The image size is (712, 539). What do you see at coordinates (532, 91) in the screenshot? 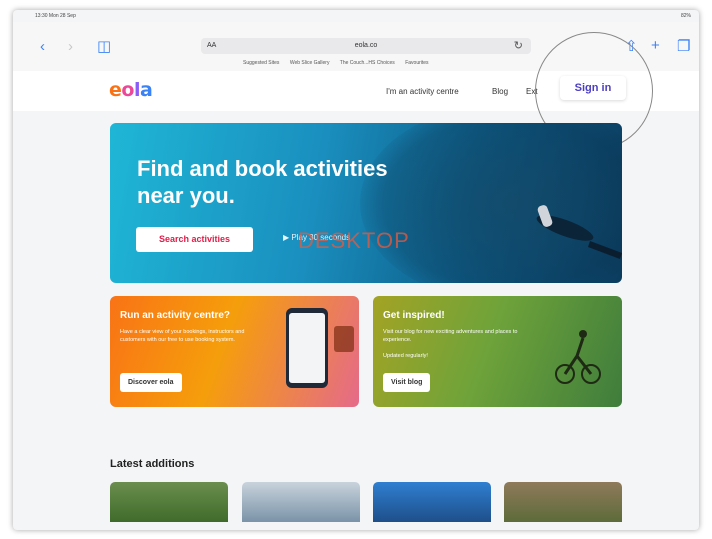
I see `nav-explore: Ext` at bounding box center [532, 91].